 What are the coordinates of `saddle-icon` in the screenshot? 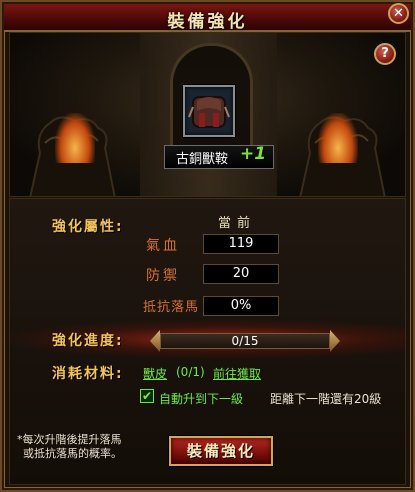 It's located at (209, 112).